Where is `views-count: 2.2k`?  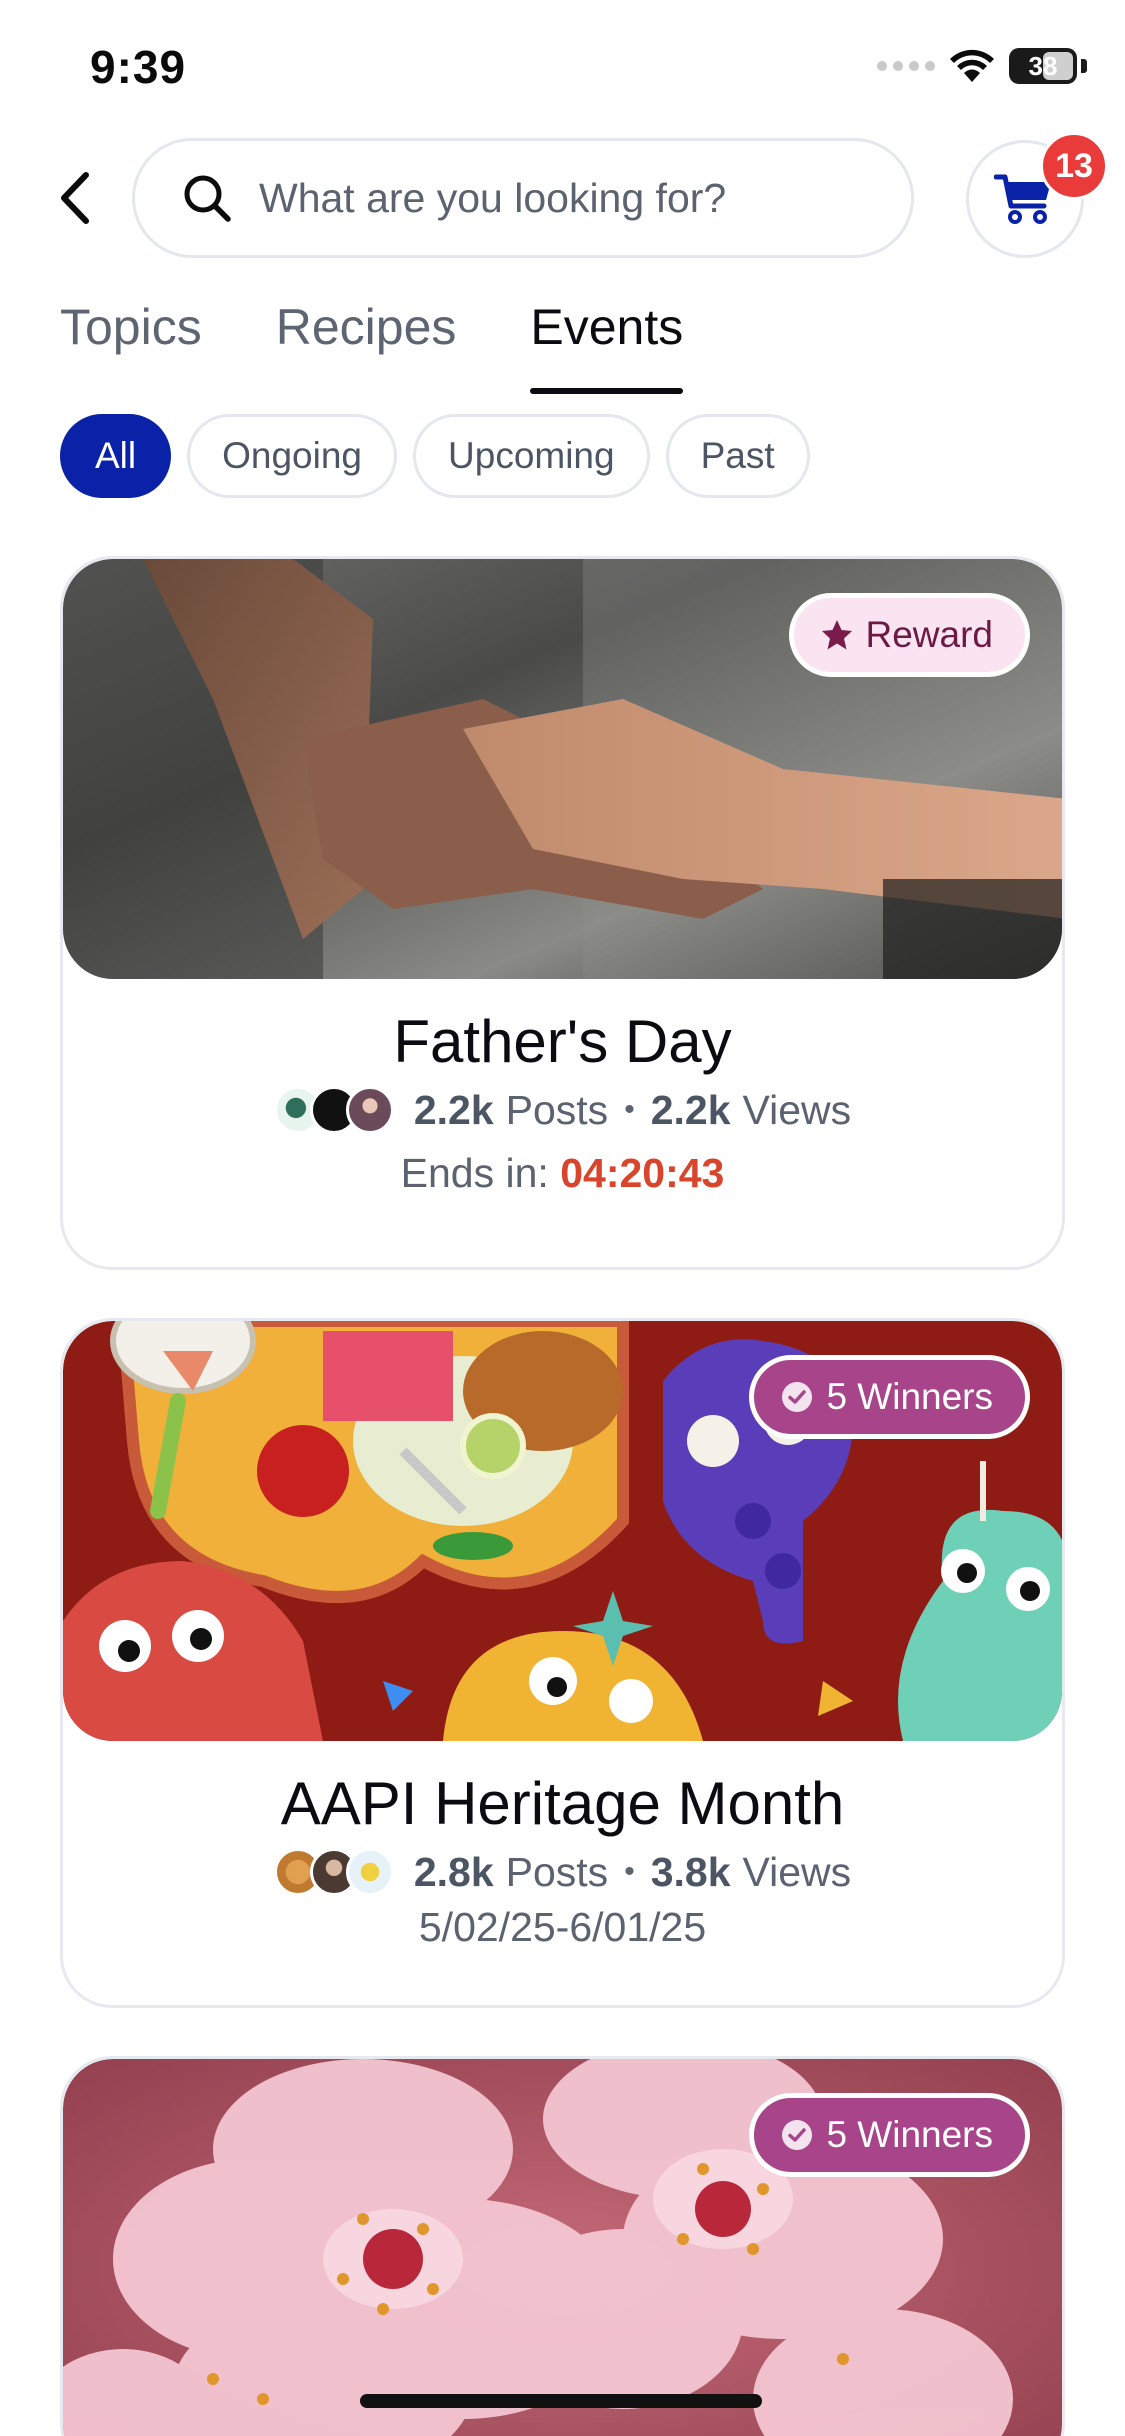 views-count: 2.2k is located at coordinates (690, 1109).